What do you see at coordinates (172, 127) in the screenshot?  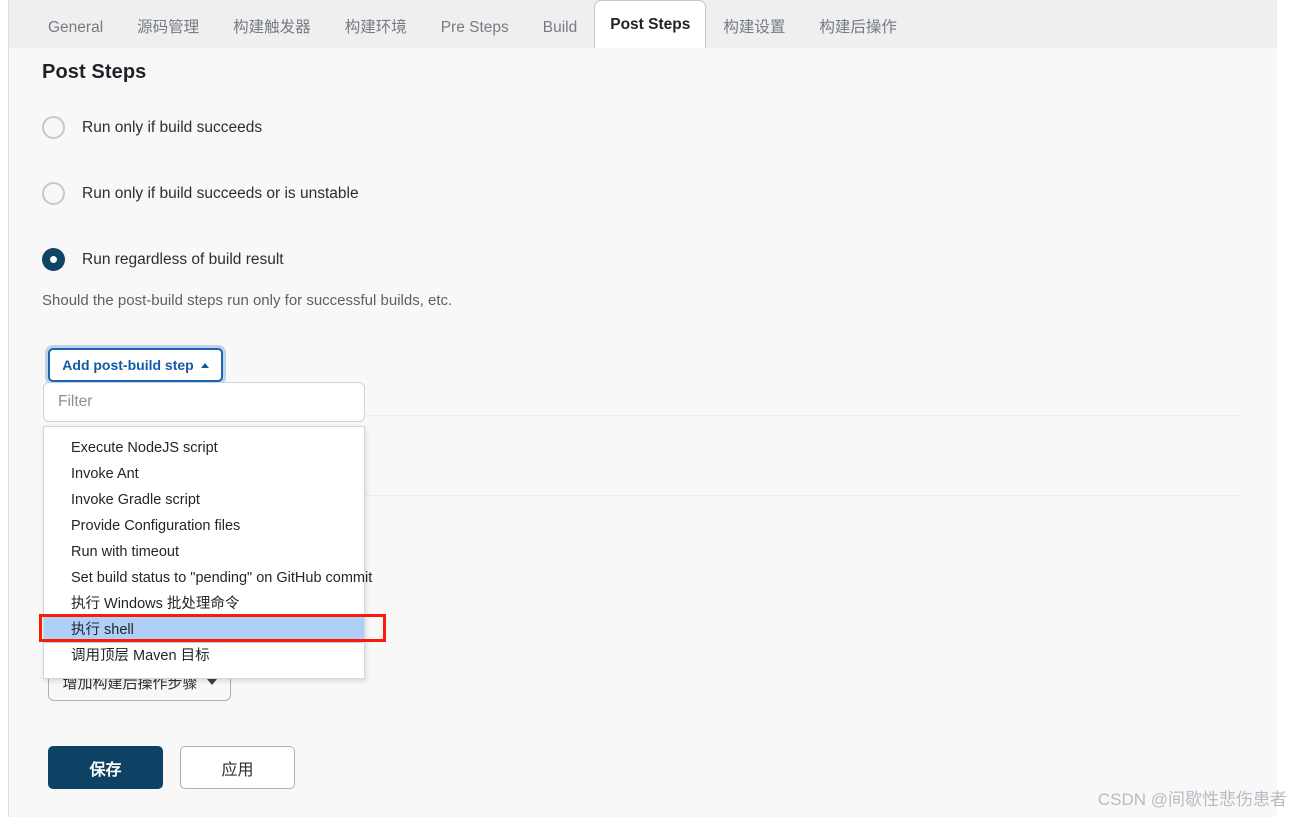 I see `radio-label: Run only if build succeeds` at bounding box center [172, 127].